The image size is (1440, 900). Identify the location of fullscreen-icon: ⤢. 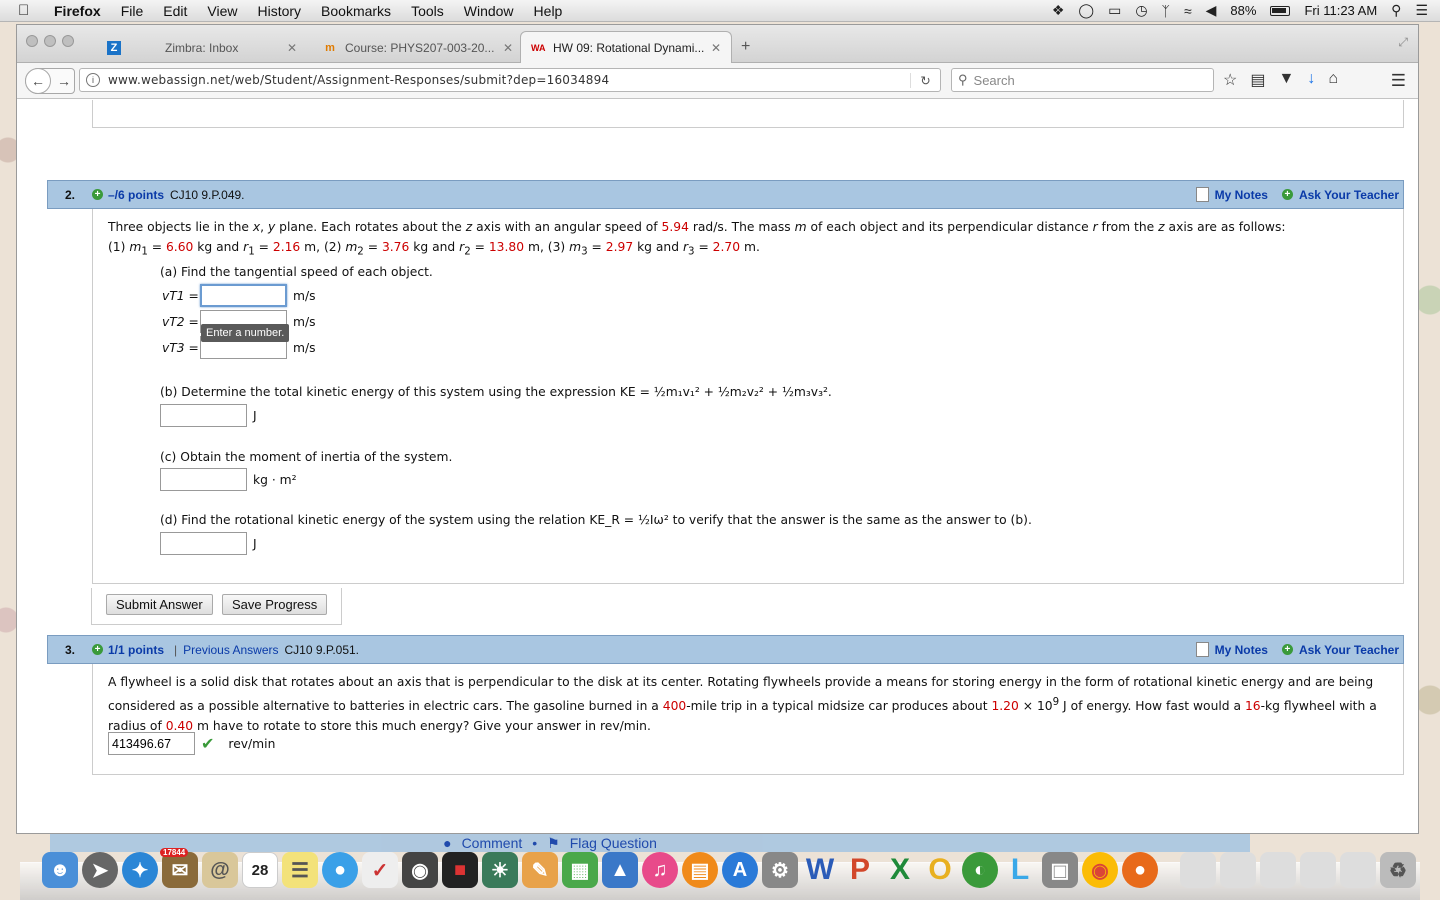
(1403, 42).